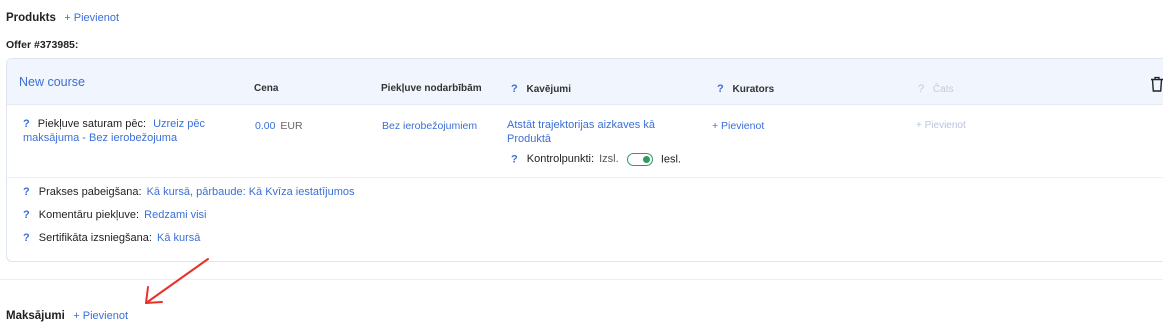 The image size is (1163, 331). Describe the element at coordinates (266, 88) in the screenshot. I see `price-column-header: Cena` at that location.